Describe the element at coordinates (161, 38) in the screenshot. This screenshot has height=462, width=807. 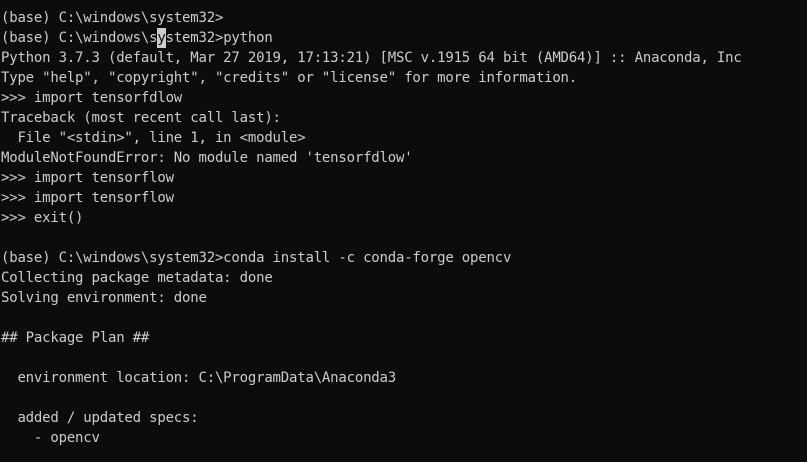
I see `text-cursor: y` at that location.